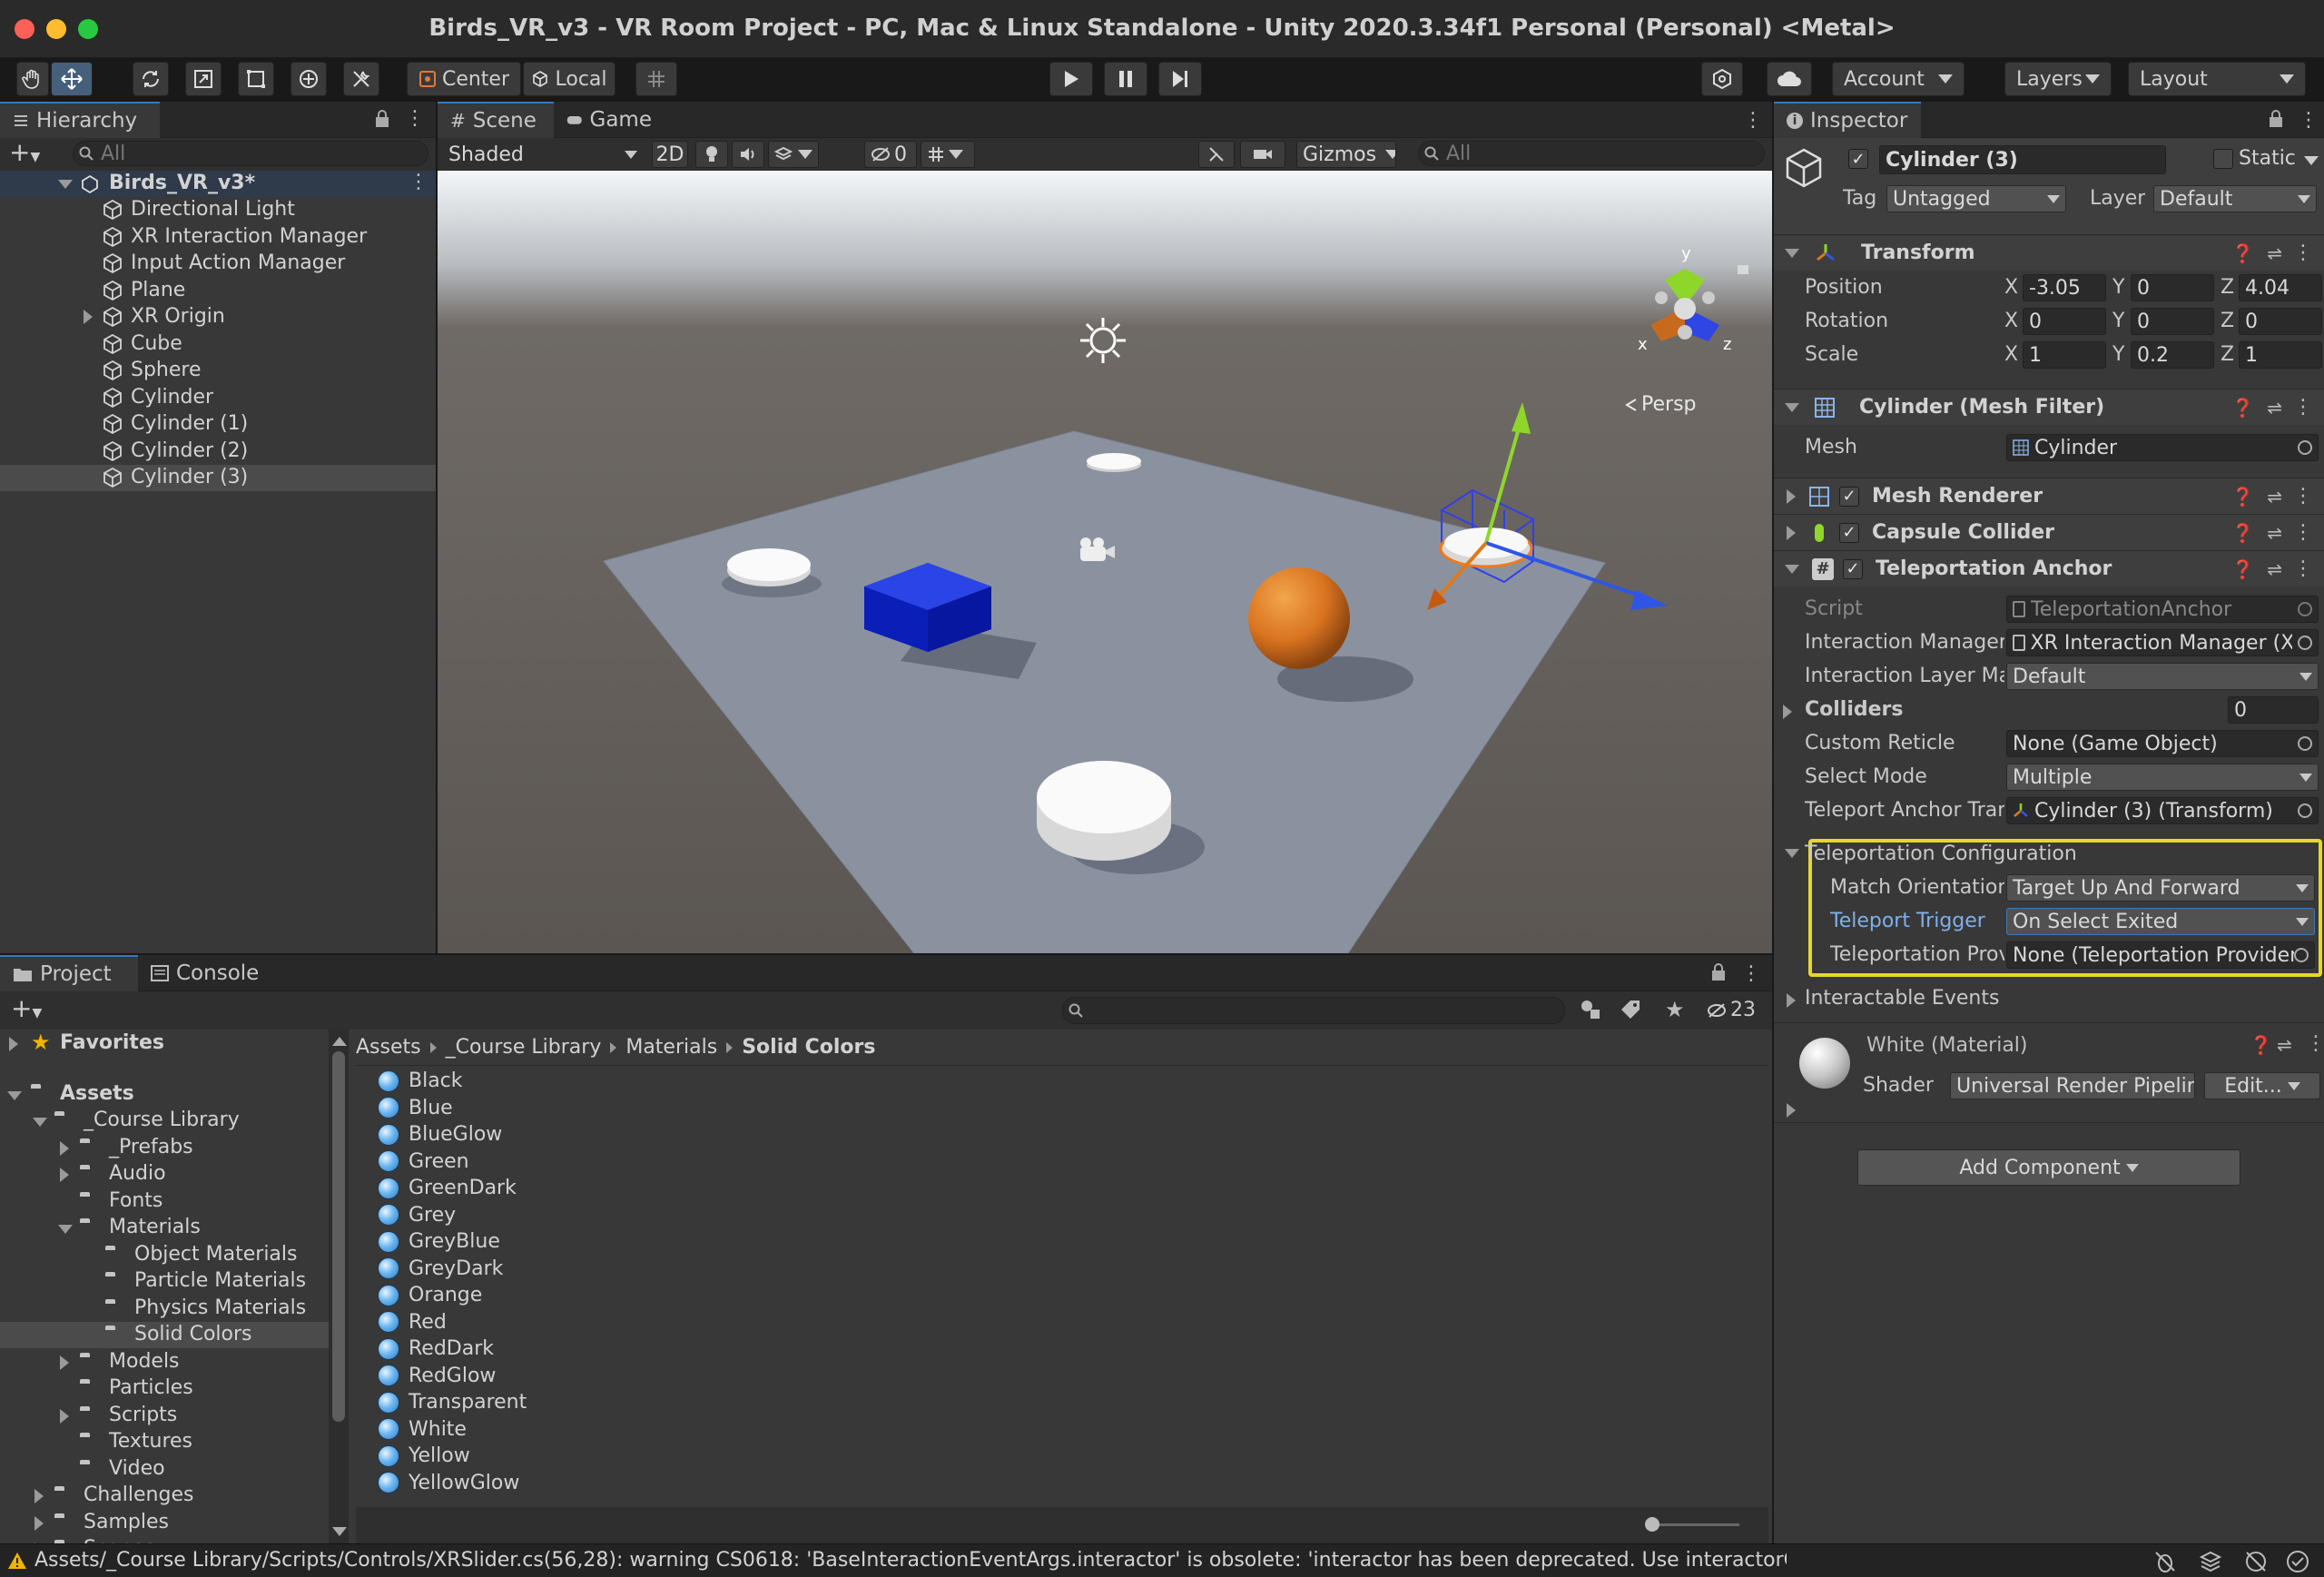  I want to click on hierarchy-item: Cylinder (1), so click(218, 424).